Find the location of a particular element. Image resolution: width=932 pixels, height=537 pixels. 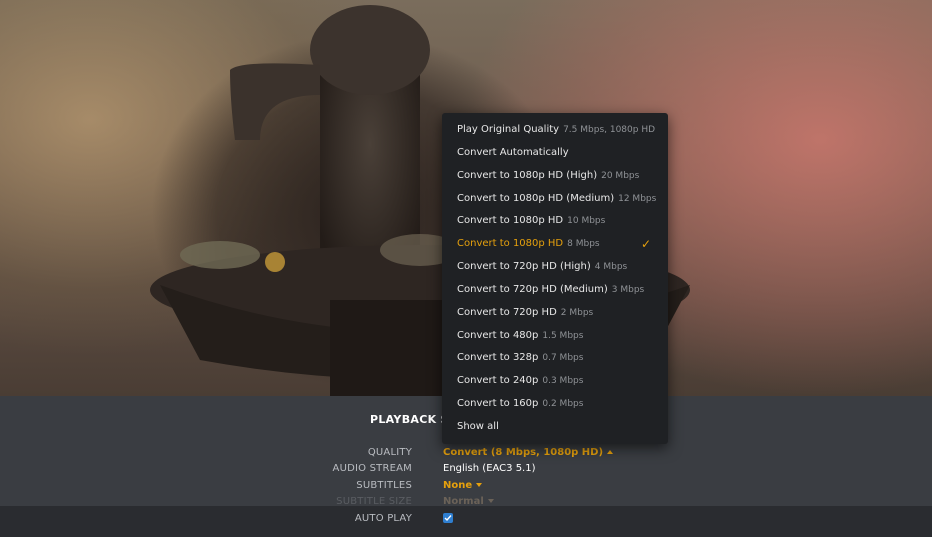

quality-option-720p: Convert to 720p HD 2 Mbps is located at coordinates (555, 313).